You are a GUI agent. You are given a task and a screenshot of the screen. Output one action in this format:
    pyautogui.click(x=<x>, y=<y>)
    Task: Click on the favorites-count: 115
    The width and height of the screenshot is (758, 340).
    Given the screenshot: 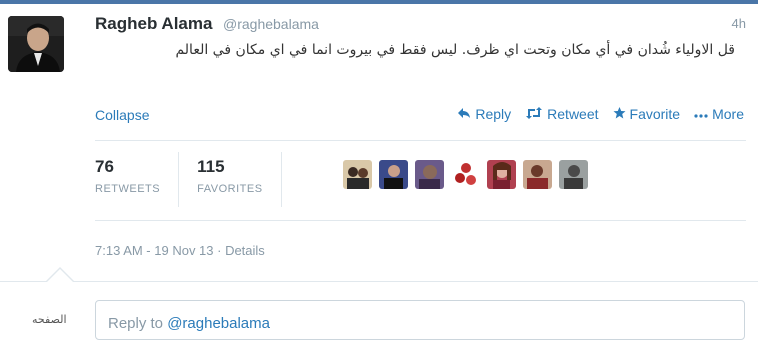 What is the action you would take?
    pyautogui.click(x=211, y=166)
    